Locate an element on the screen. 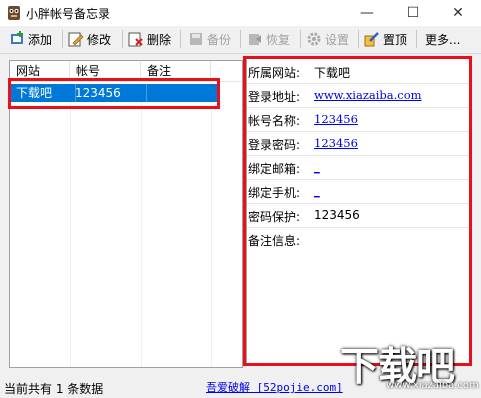 Image resolution: width=481 pixels, height=398 pixels. restore-button: 恢复 is located at coordinates (268, 39).